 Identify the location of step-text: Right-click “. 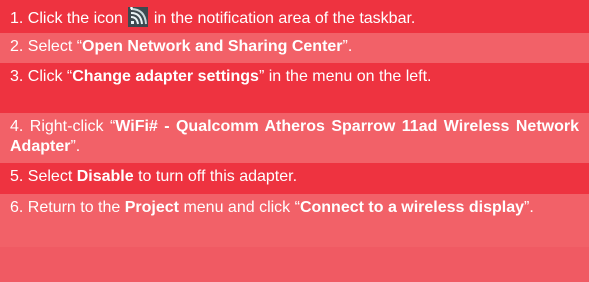
(72, 126).